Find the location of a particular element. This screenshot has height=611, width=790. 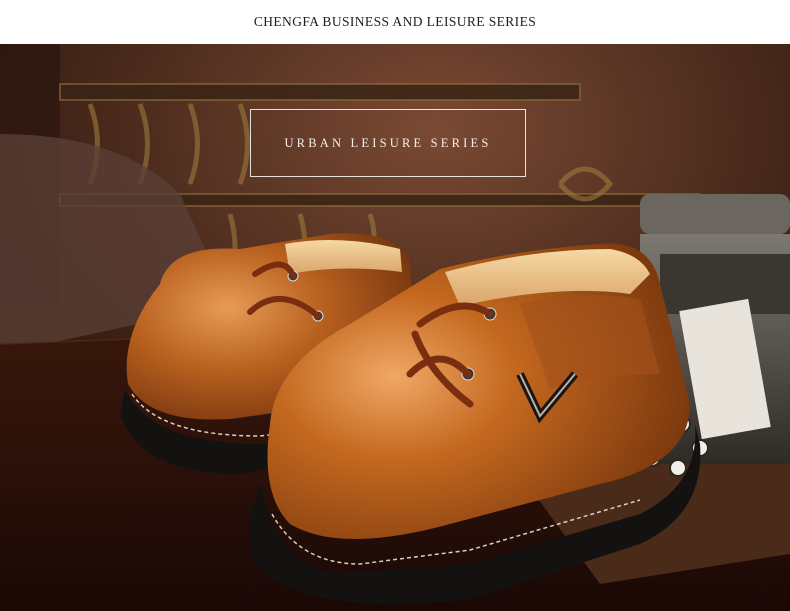

page-title: CHENGFA BUSINESS AND LEISURE SERIES is located at coordinates (395, 21).